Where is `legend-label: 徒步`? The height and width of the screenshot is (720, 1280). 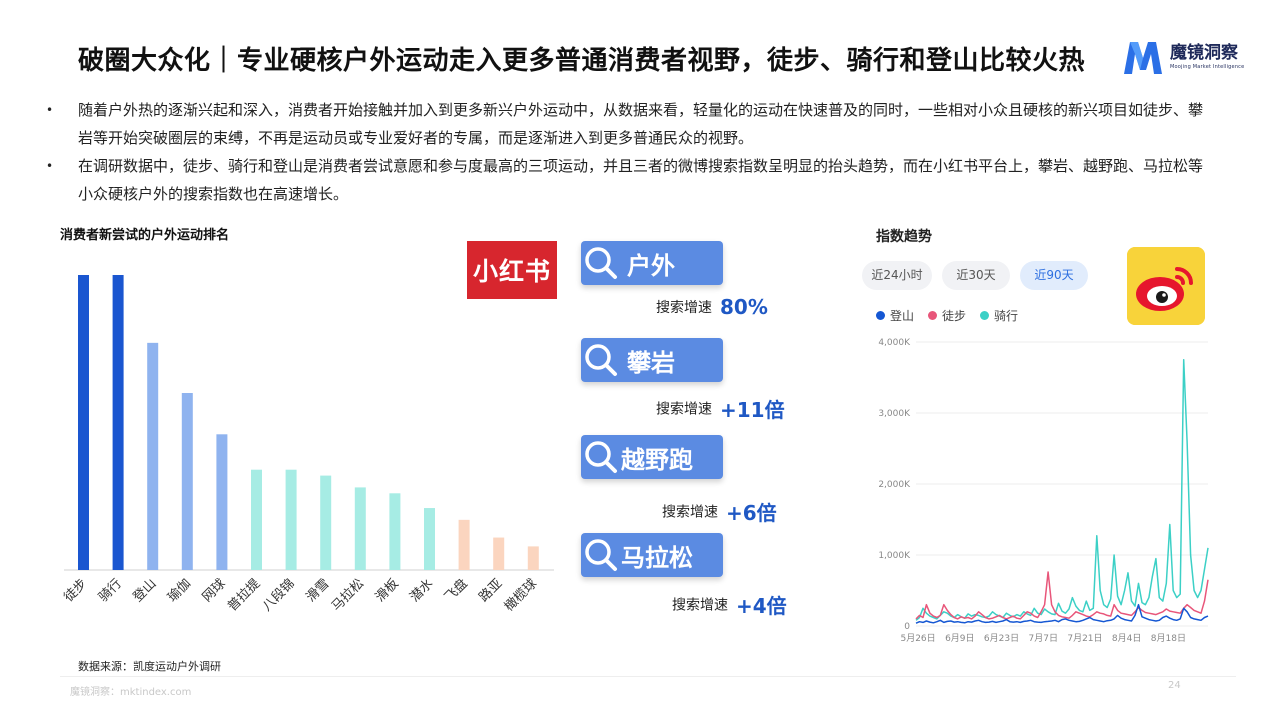 legend-label: 徒步 is located at coordinates (954, 316).